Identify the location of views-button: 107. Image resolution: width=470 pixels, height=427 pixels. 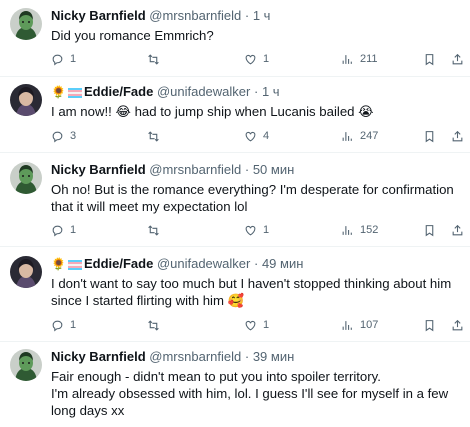
(359, 325).